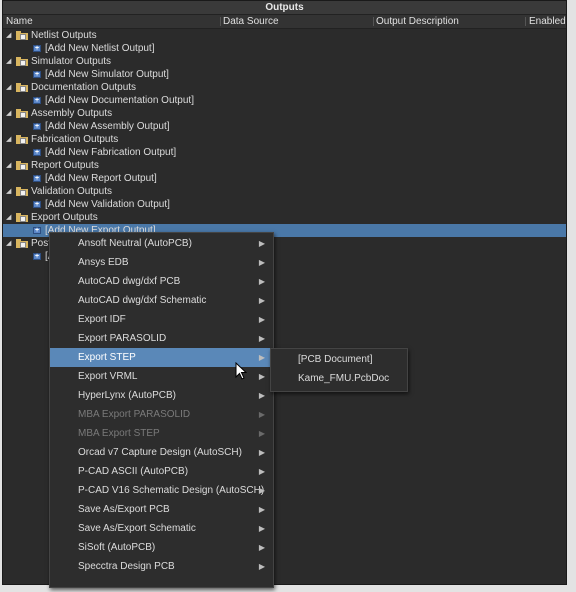  What do you see at coordinates (284, 139) in the screenshot?
I see `tree-category-row: ◢ Fabrication Outputs` at bounding box center [284, 139].